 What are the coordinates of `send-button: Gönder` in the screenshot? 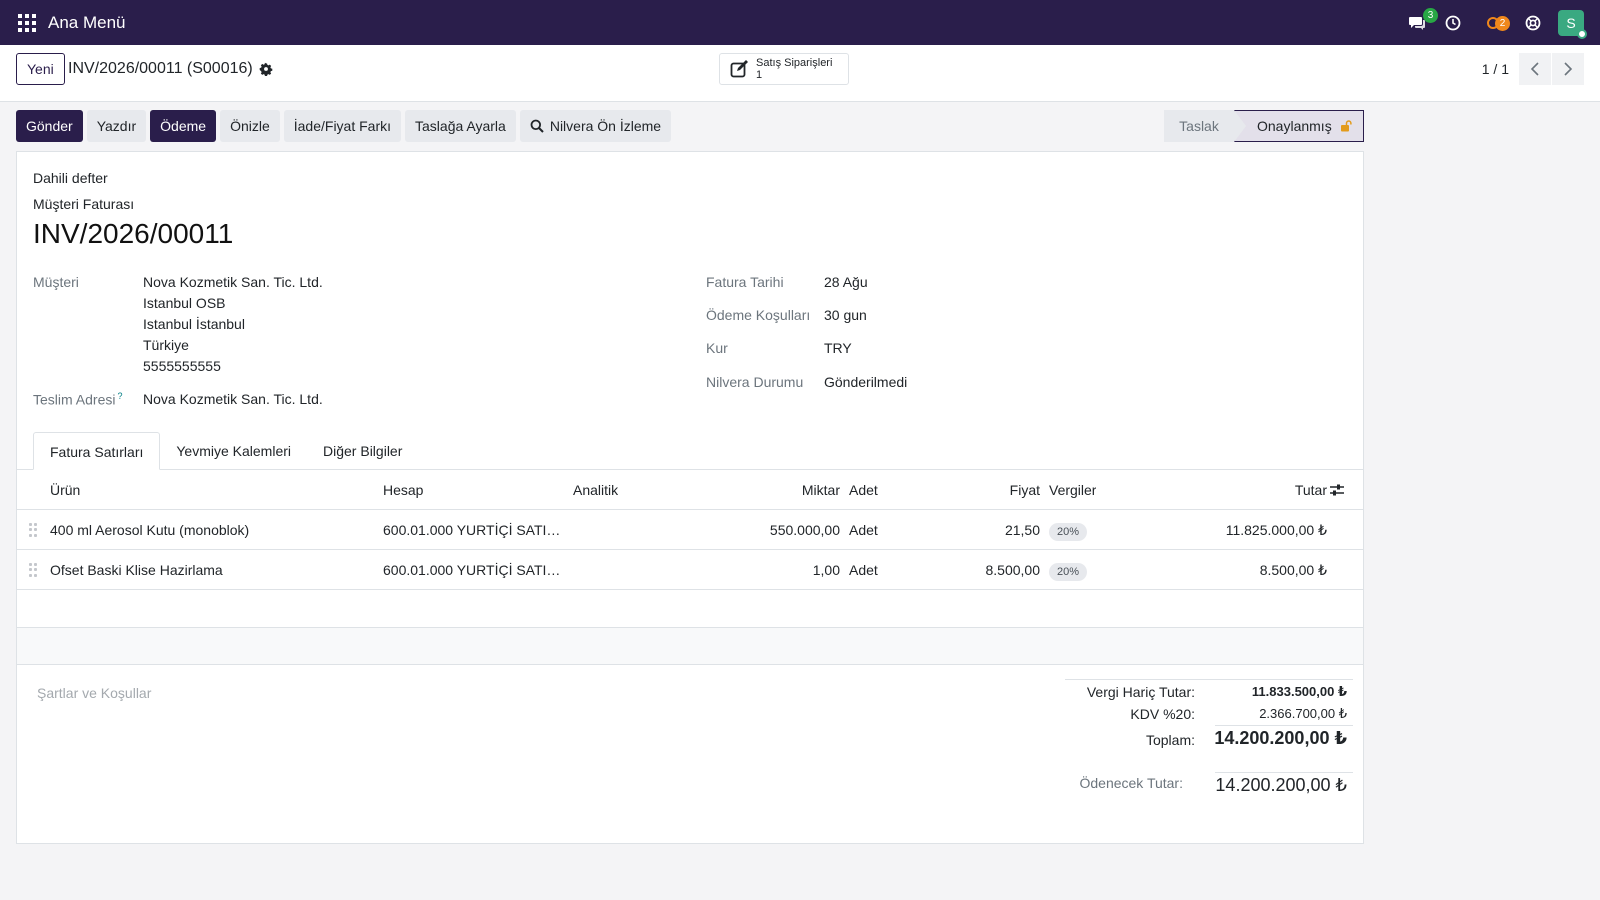 It's located at (49, 126).